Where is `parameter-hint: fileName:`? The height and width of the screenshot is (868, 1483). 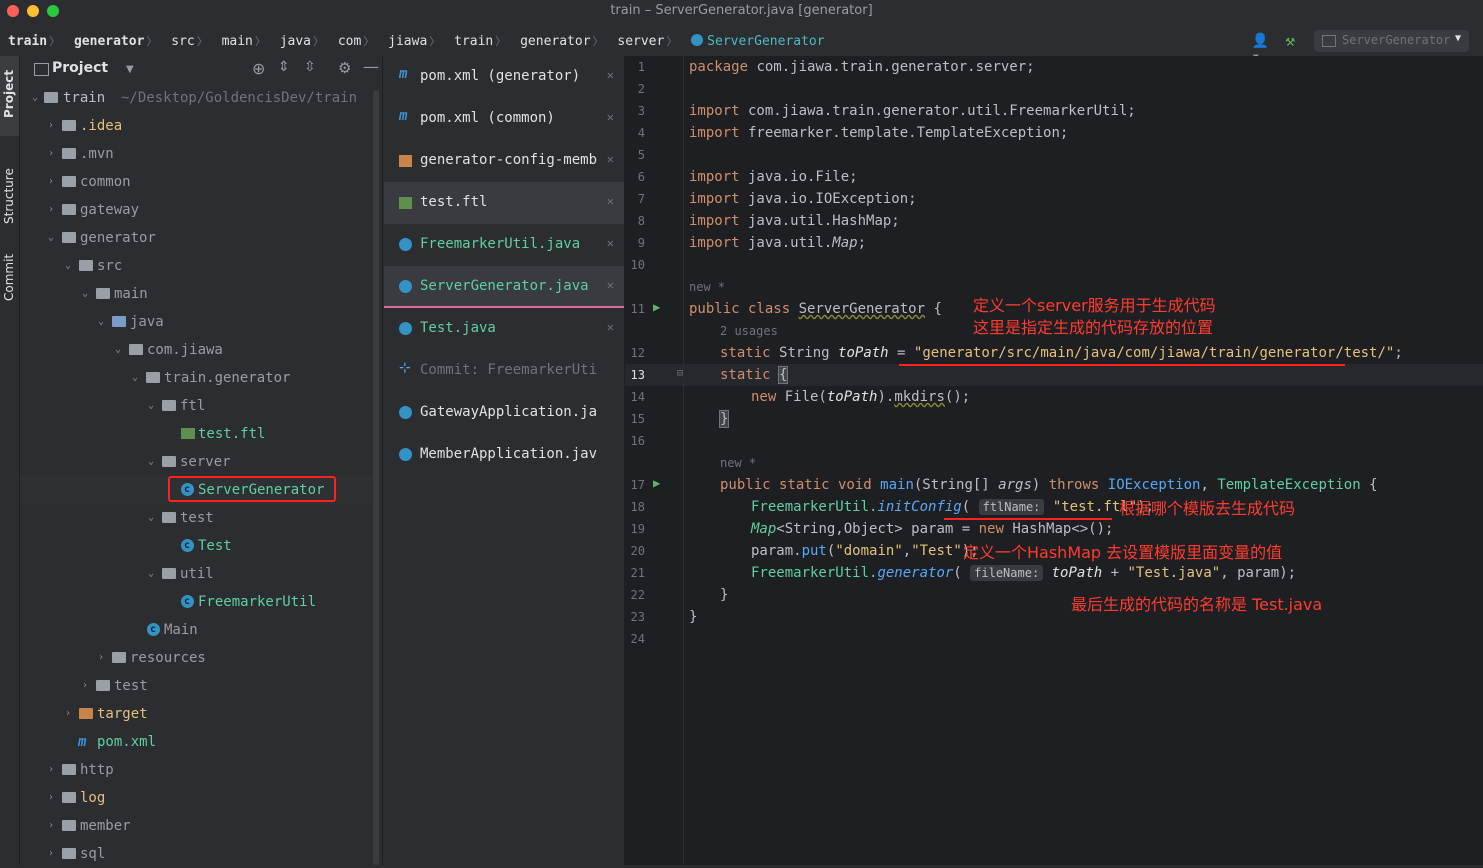
parameter-hint: fileName: is located at coordinates (1007, 573).